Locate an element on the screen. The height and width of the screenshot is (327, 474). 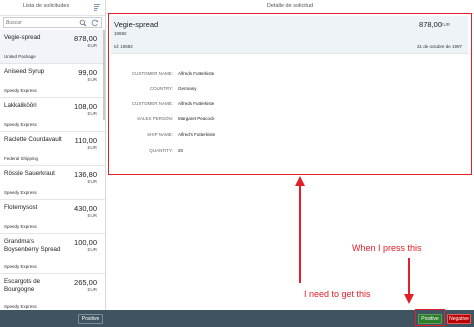
annotation-get-text: I need to get this is located at coordinates (337, 294).